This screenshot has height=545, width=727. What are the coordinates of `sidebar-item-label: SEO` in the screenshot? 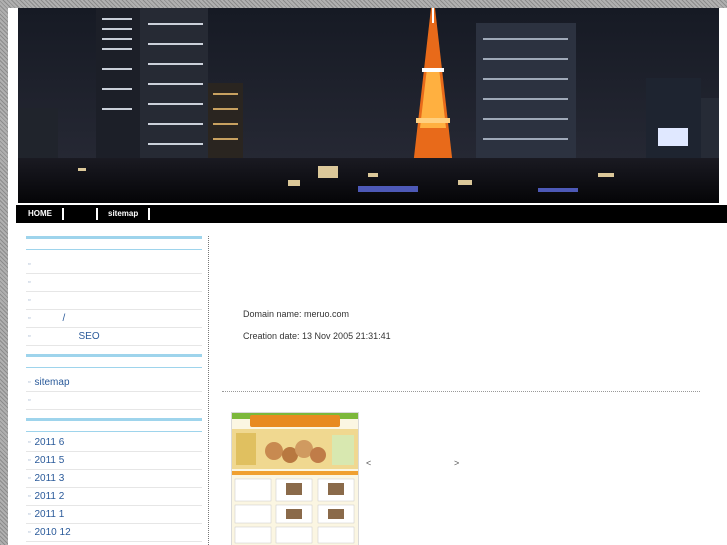 It's located at (89, 336).